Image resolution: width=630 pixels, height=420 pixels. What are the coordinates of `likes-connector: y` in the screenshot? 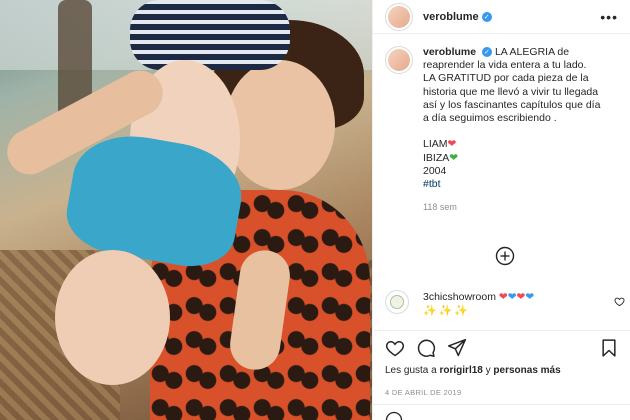 It's located at (488, 370).